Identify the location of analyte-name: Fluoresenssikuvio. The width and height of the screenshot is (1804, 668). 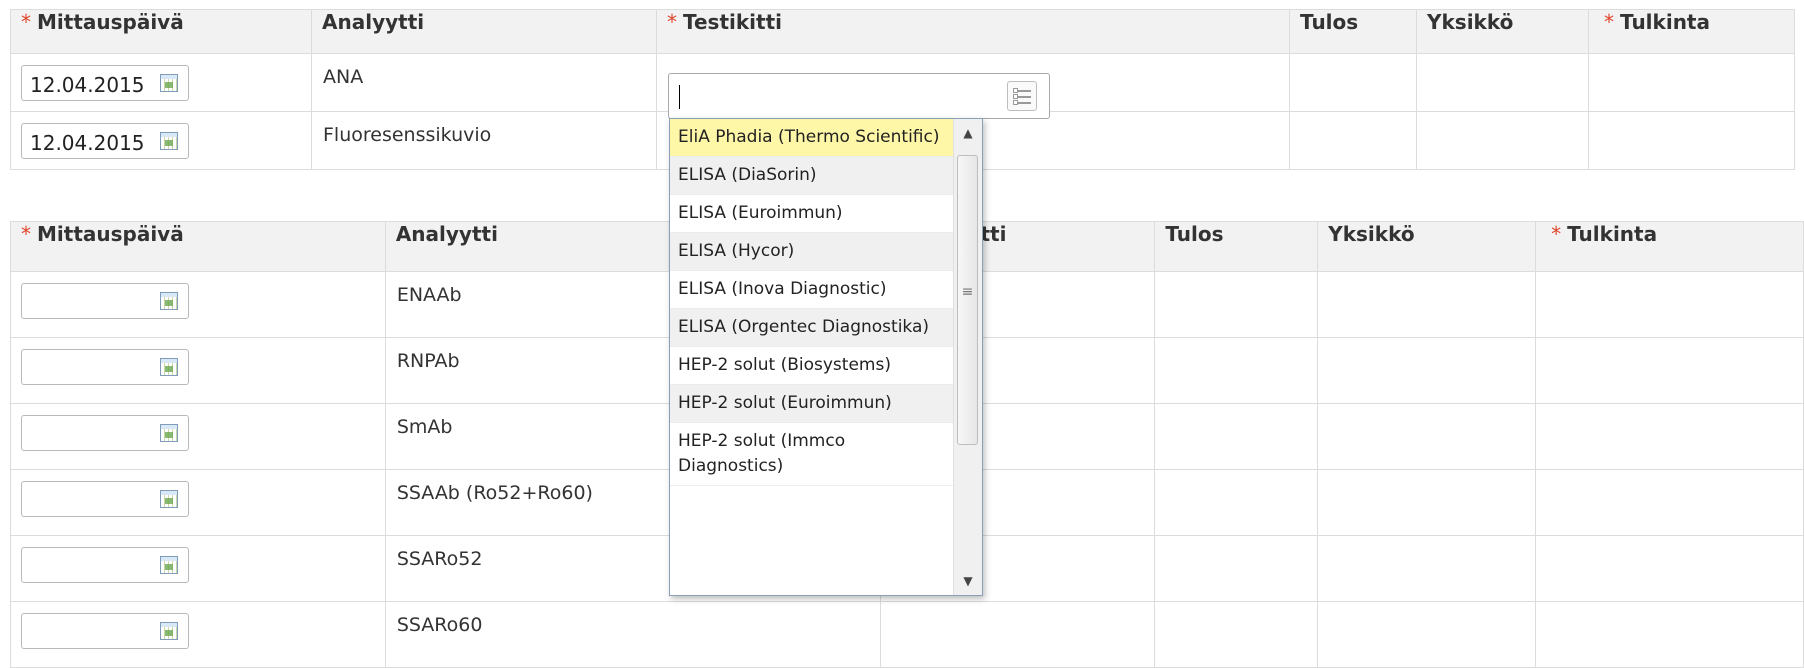
(407, 135).